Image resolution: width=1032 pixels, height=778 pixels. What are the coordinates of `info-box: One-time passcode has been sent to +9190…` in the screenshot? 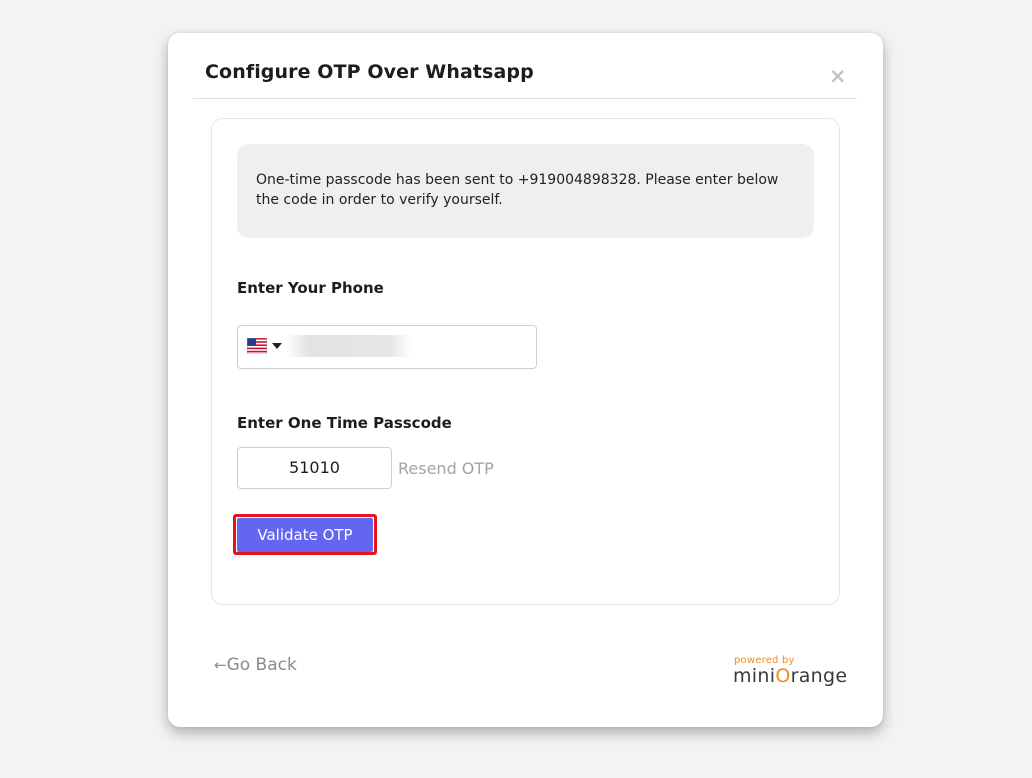 It's located at (525, 191).